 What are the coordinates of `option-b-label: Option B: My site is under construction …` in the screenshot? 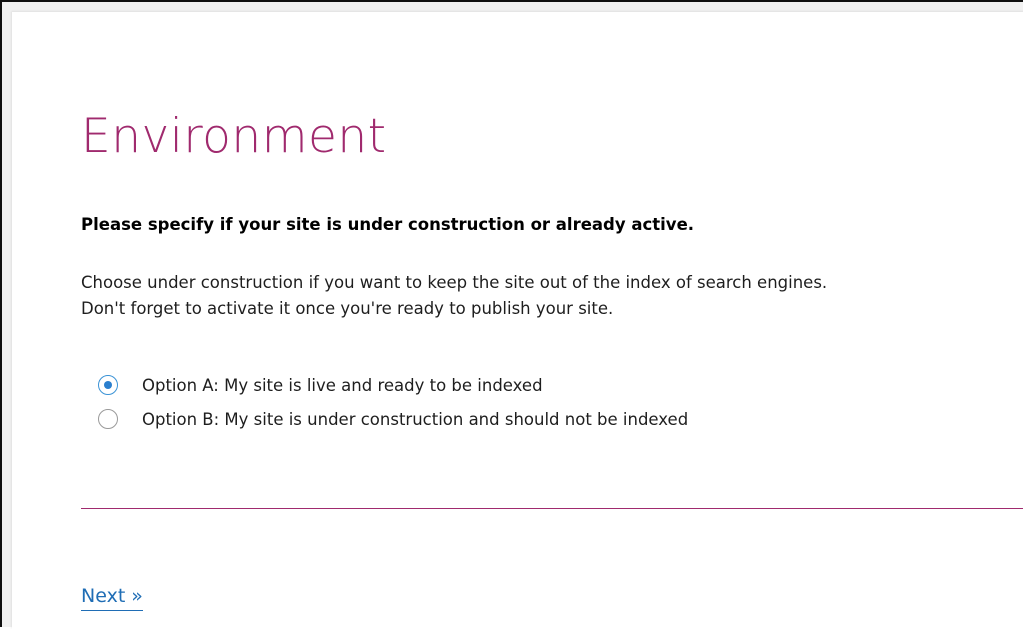 It's located at (415, 419).